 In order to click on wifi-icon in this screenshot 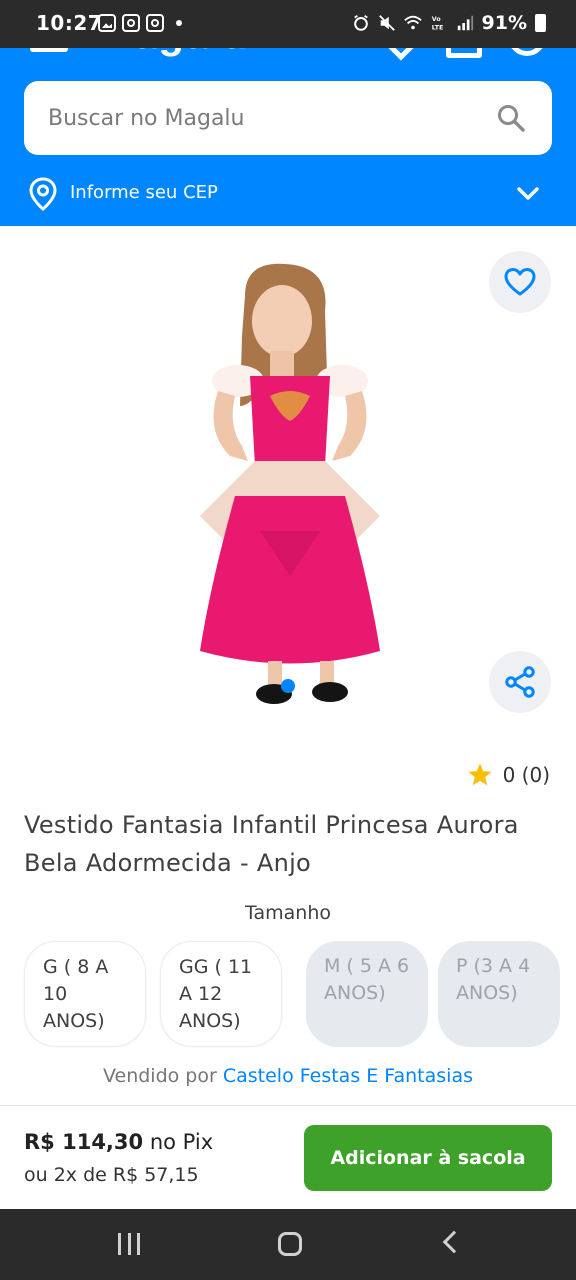, I will do `click(412, 22)`.